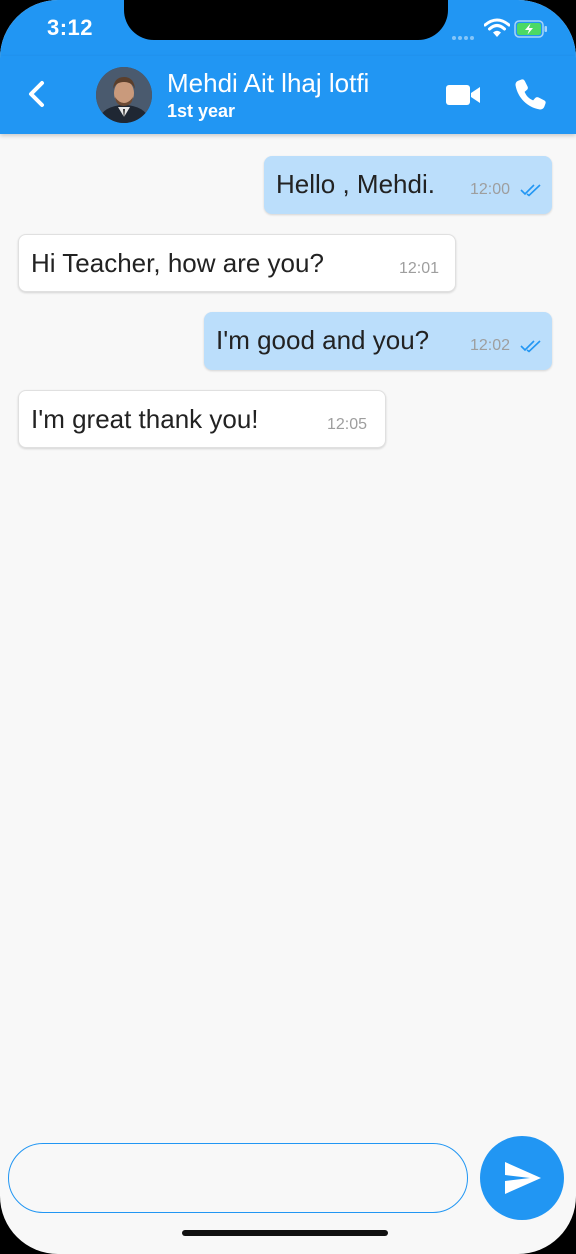 This screenshot has height=1254, width=576. I want to click on message-input, so click(238, 1178).